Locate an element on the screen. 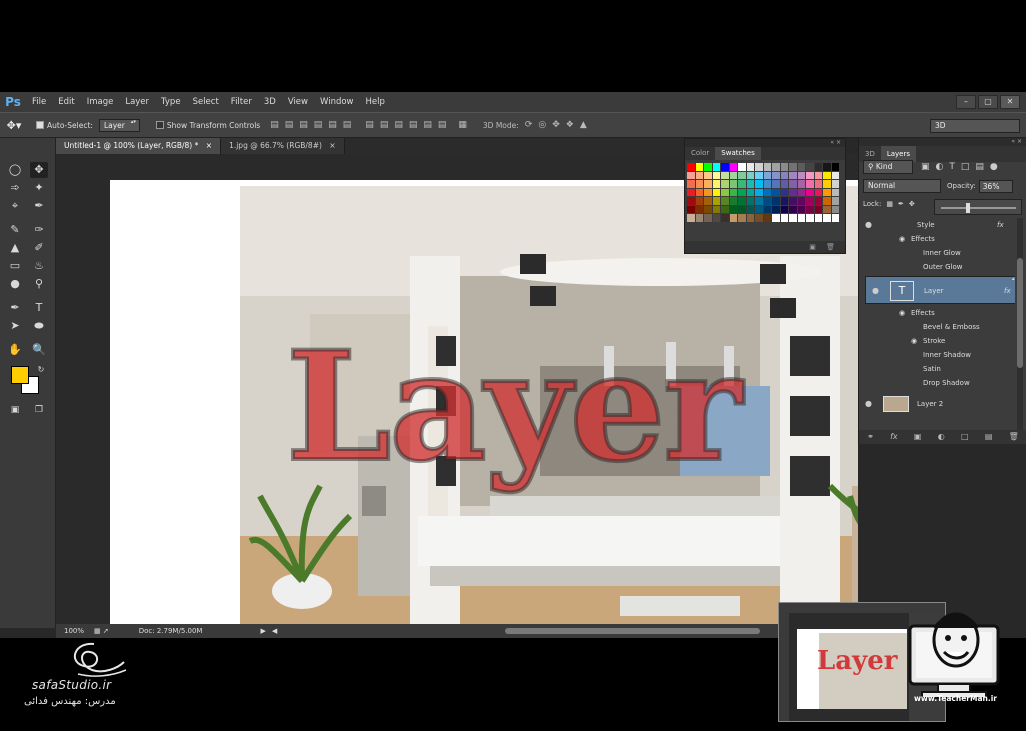 The image size is (1026, 731). status-arrow-icon: ▶ is located at coordinates (262, 631).